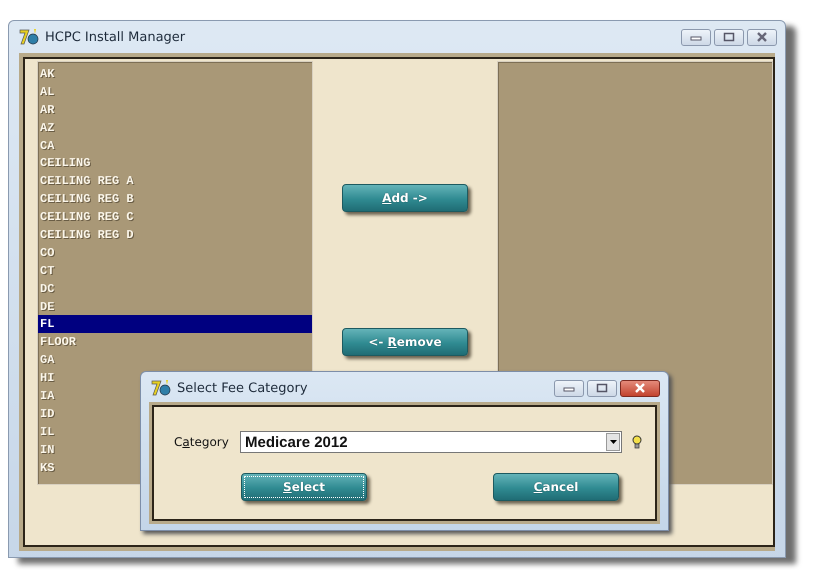 The width and height of the screenshot is (832, 570). I want to click on list-item: GA, so click(175, 360).